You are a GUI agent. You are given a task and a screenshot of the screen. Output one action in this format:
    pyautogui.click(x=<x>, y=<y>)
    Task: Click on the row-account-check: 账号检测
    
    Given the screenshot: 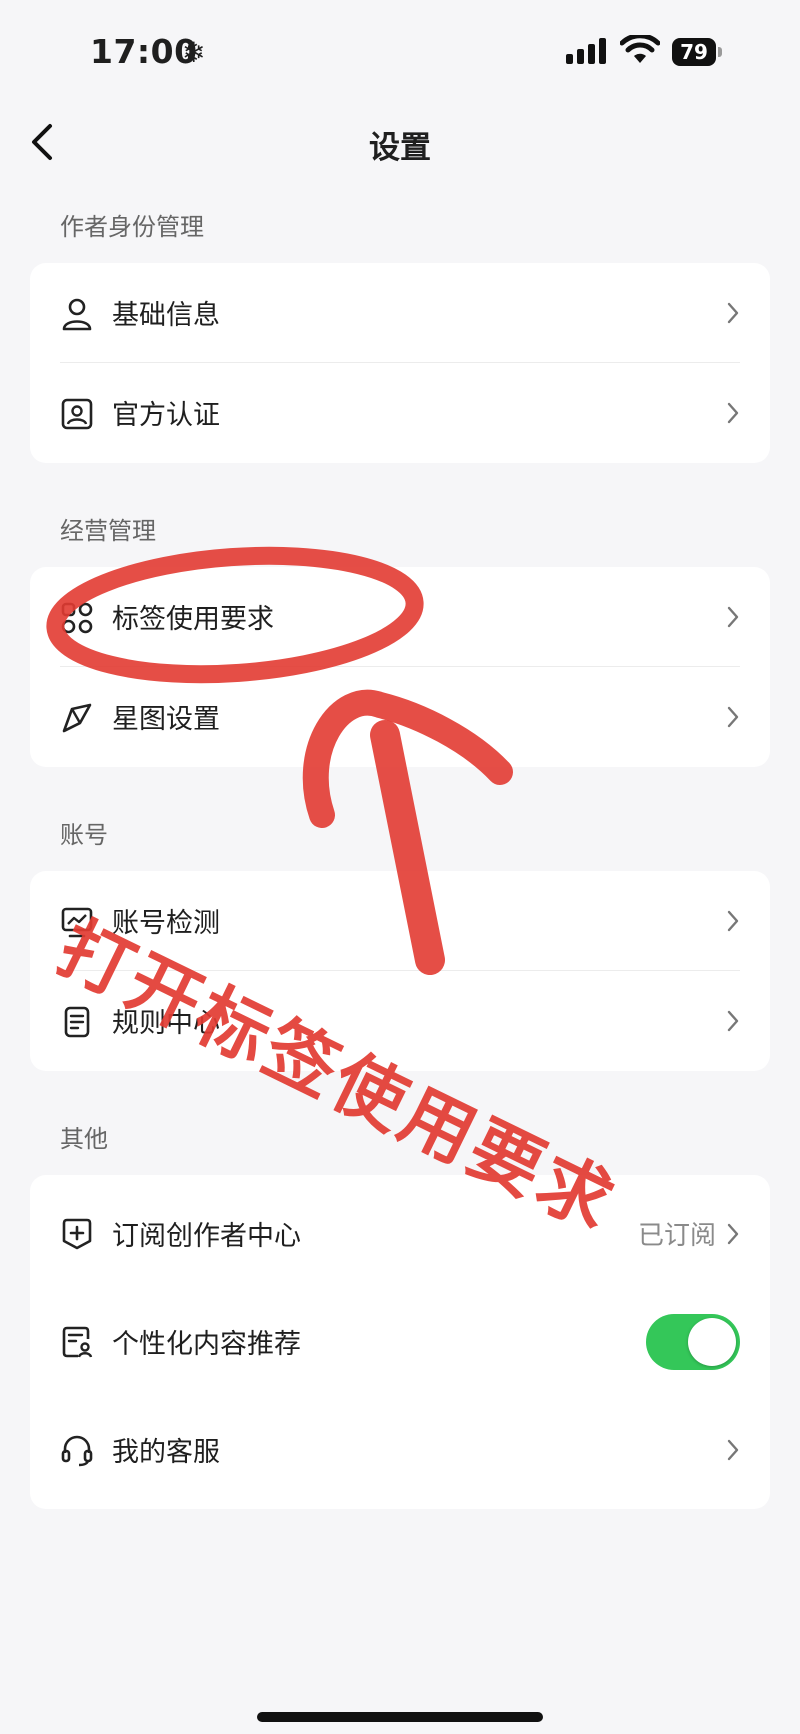 What is the action you would take?
    pyautogui.click(x=400, y=921)
    